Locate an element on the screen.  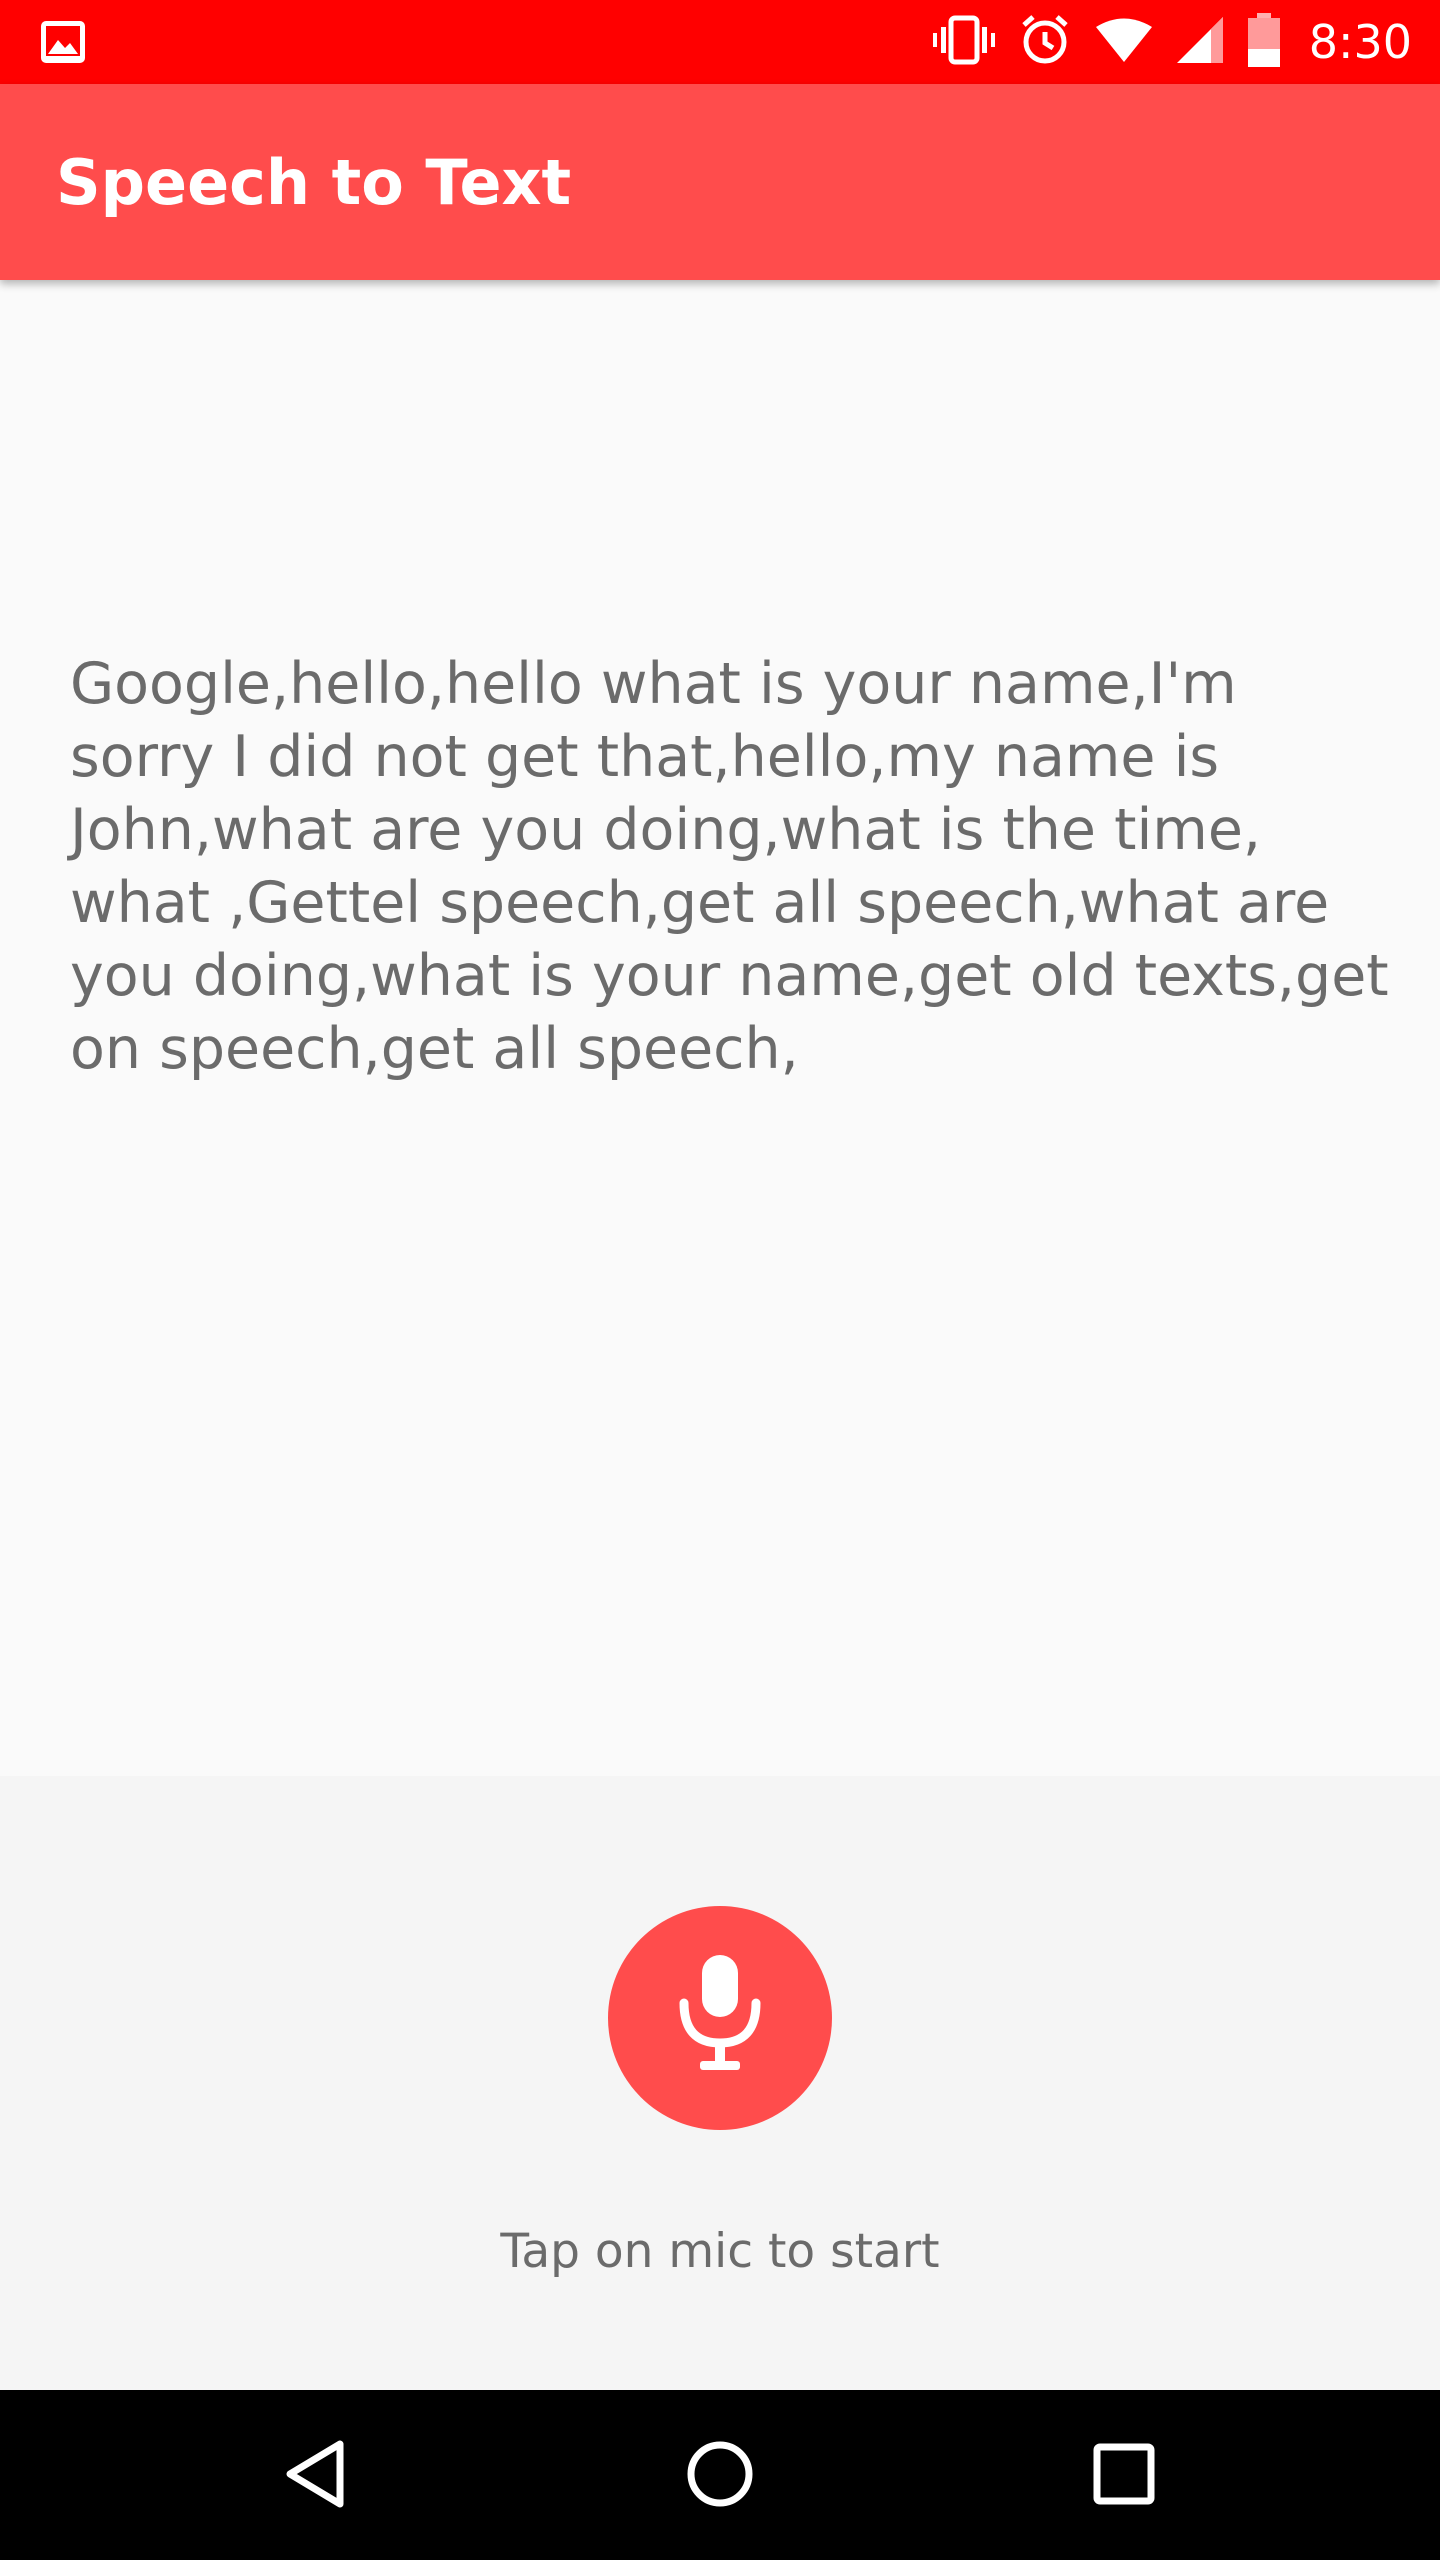
wifi-icon is located at coordinates (1124, 42).